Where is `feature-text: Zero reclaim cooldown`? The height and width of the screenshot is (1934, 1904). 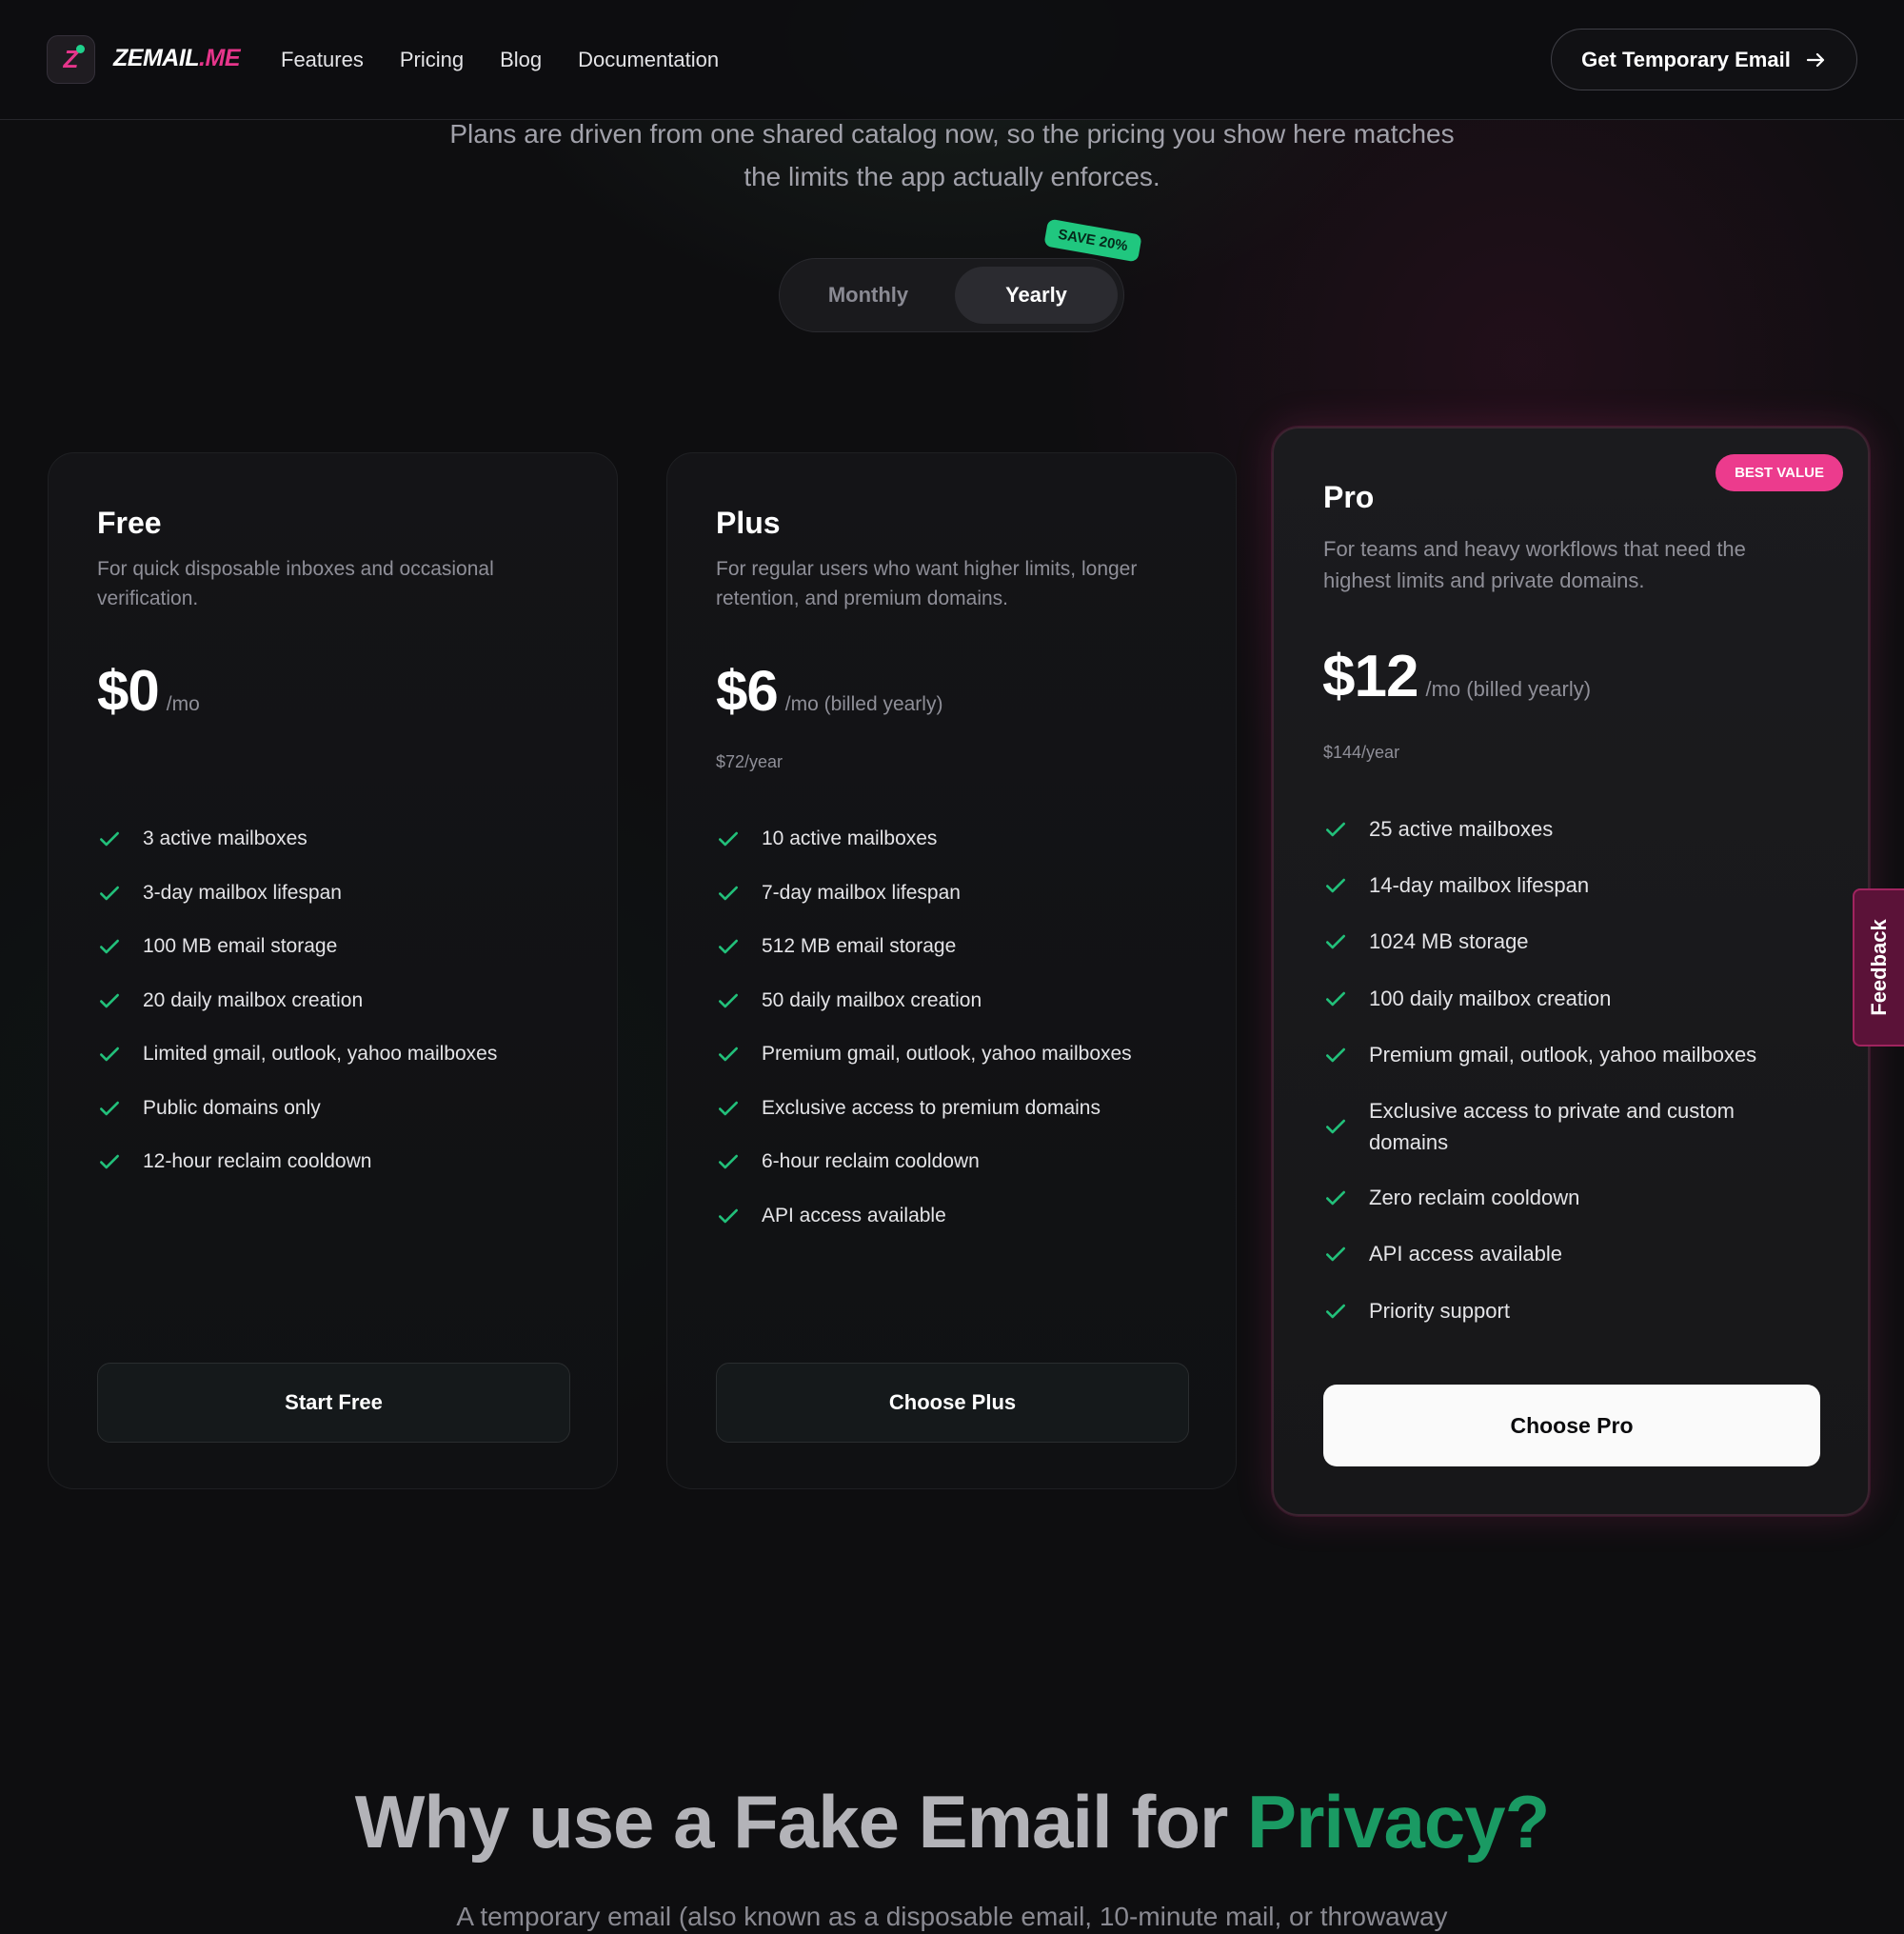 feature-text: Zero reclaim cooldown is located at coordinates (1474, 1198).